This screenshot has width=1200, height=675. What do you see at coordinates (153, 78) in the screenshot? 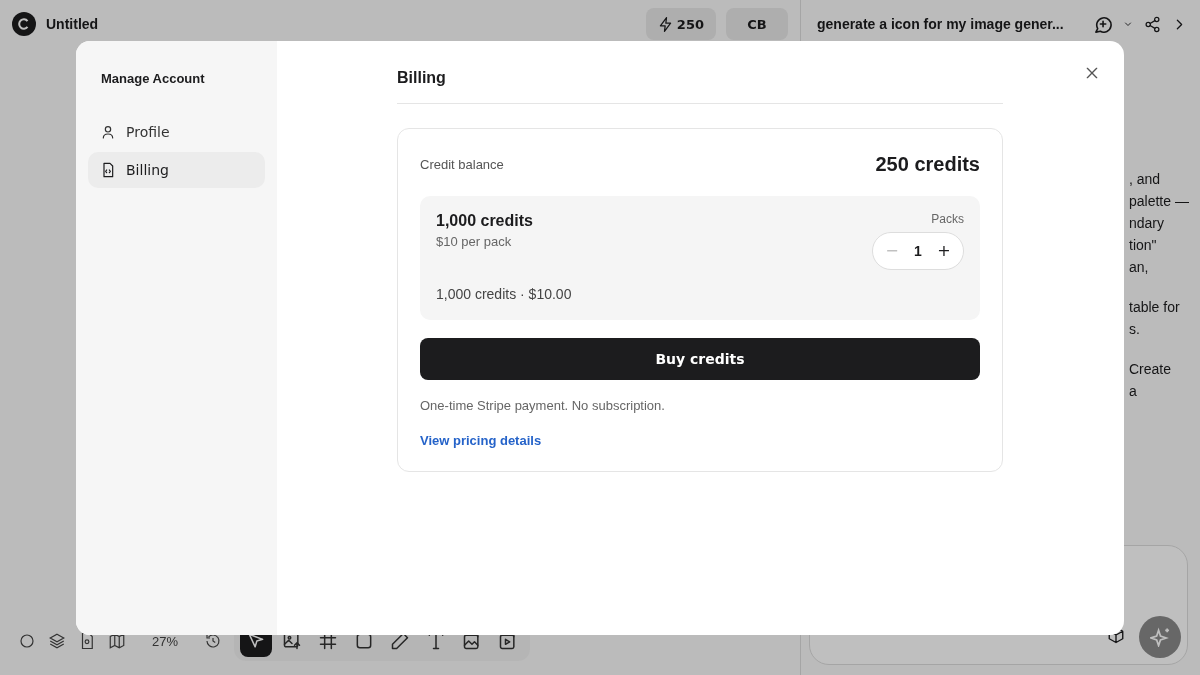
I see `sidebar-title: Manage Account` at bounding box center [153, 78].